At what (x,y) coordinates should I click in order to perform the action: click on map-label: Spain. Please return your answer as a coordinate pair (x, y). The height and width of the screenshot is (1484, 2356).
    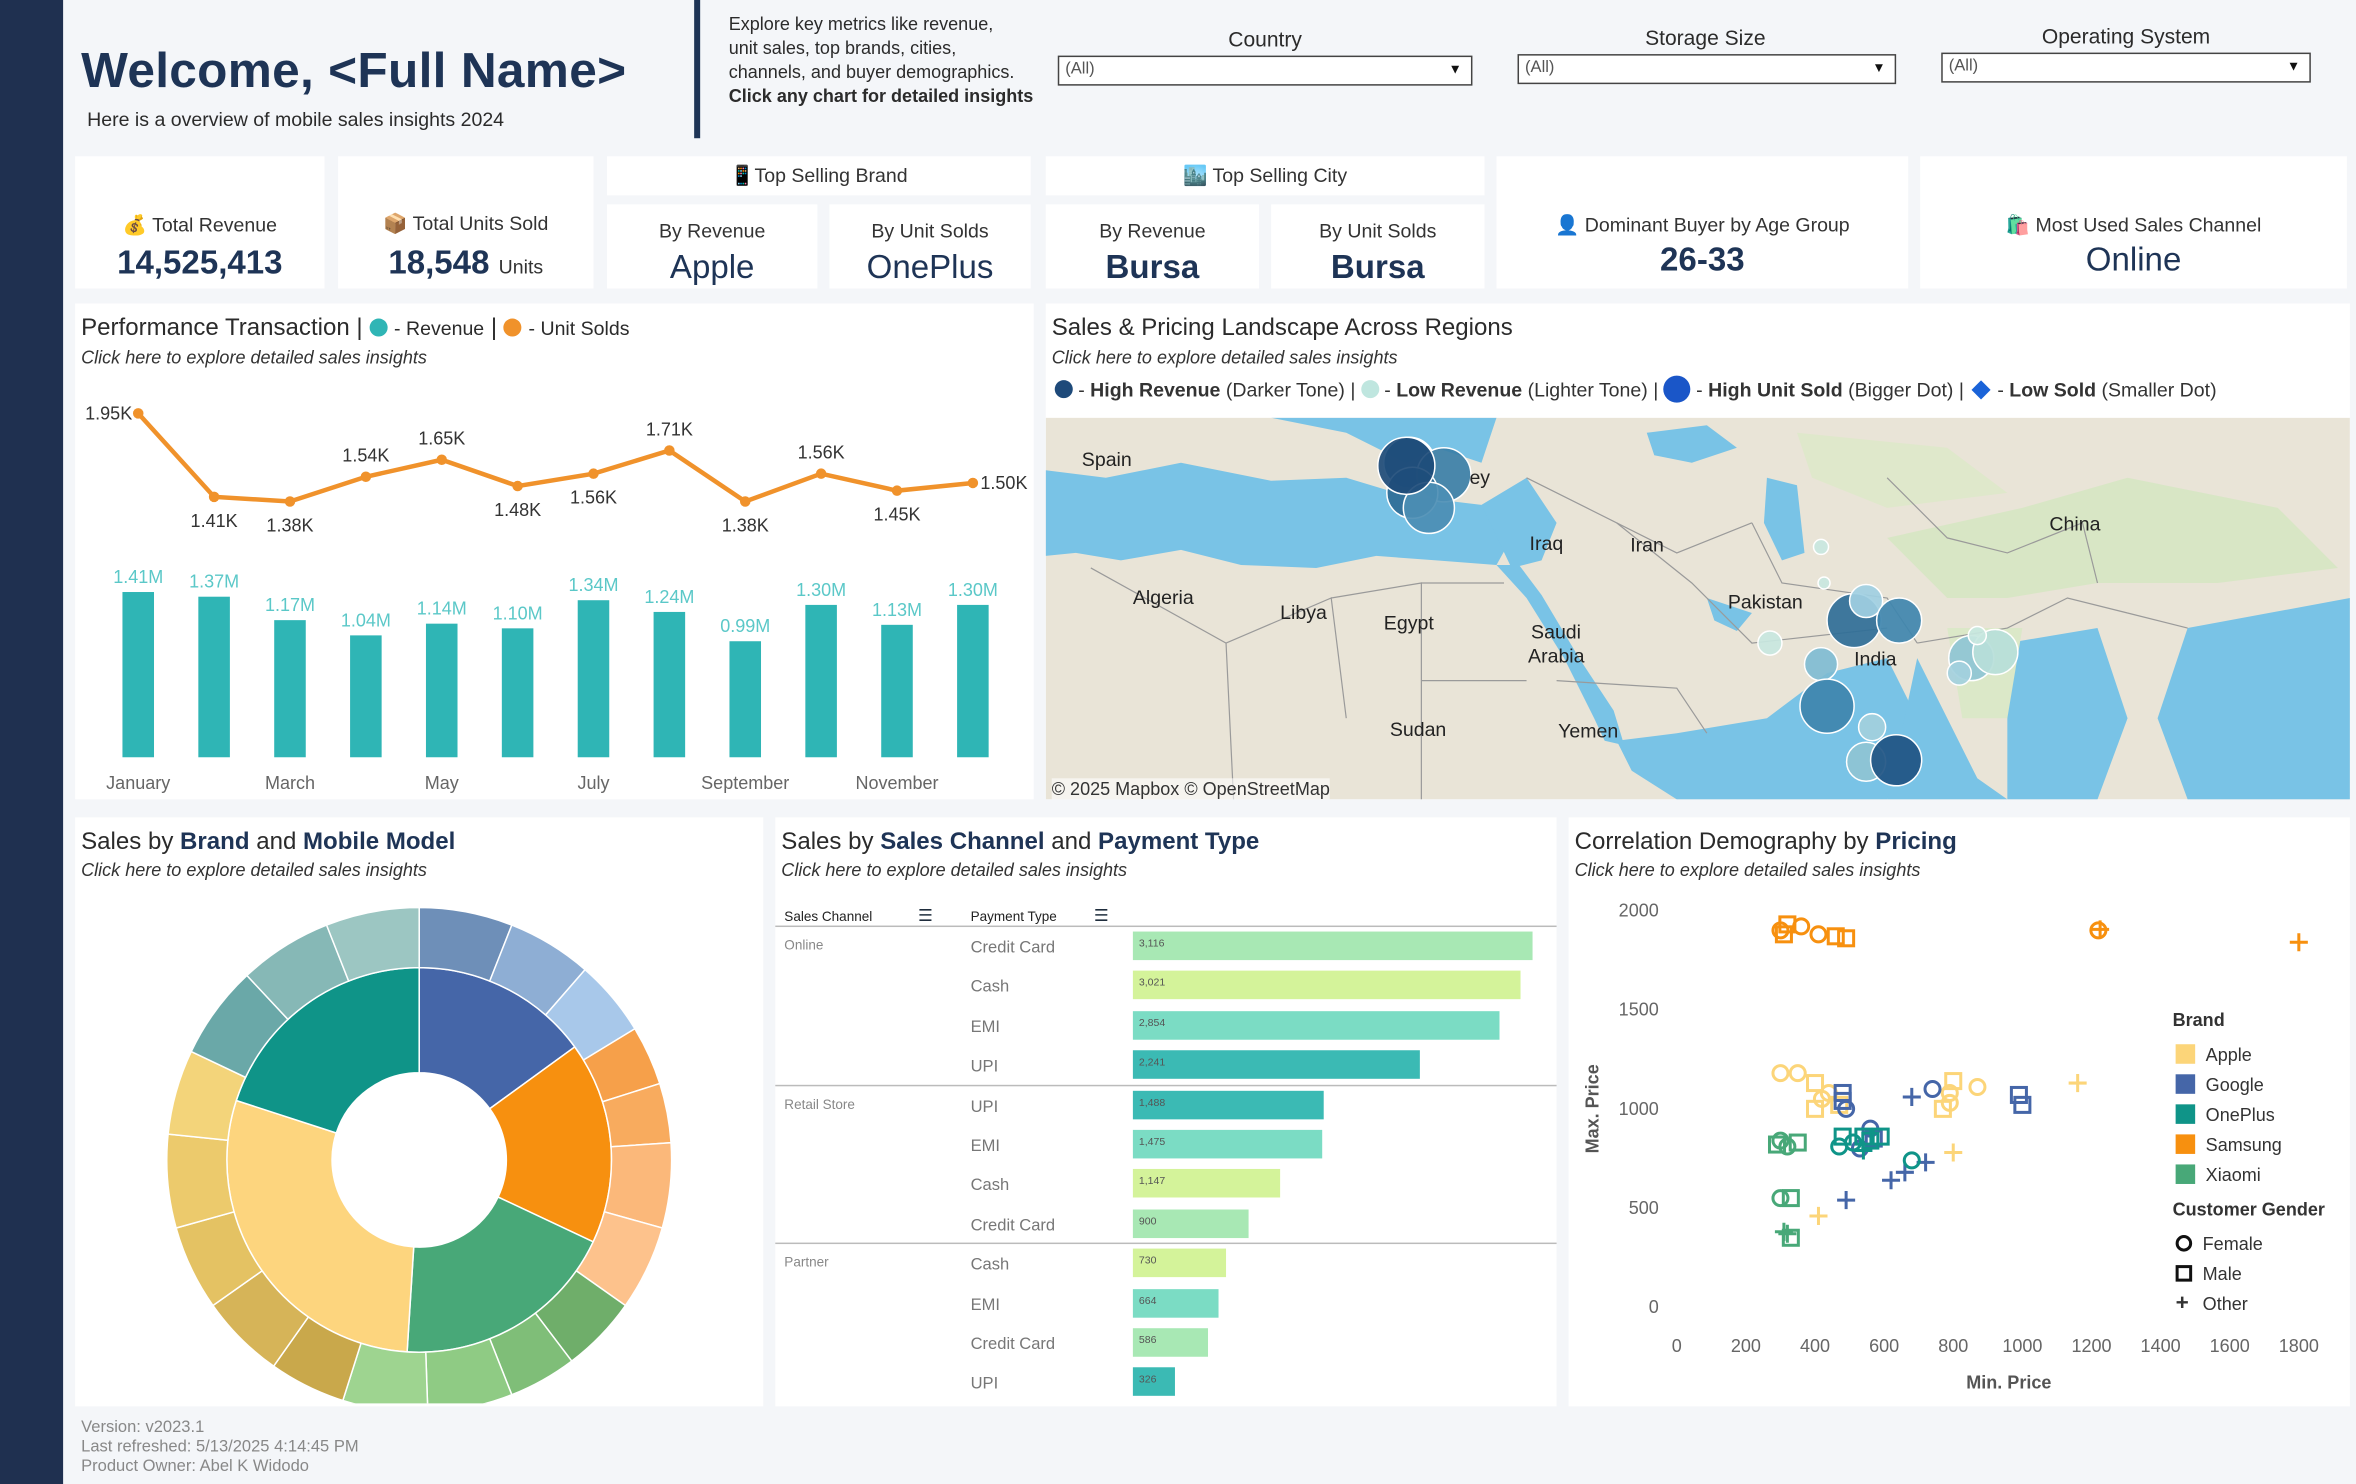
    Looking at the image, I should click on (1106, 459).